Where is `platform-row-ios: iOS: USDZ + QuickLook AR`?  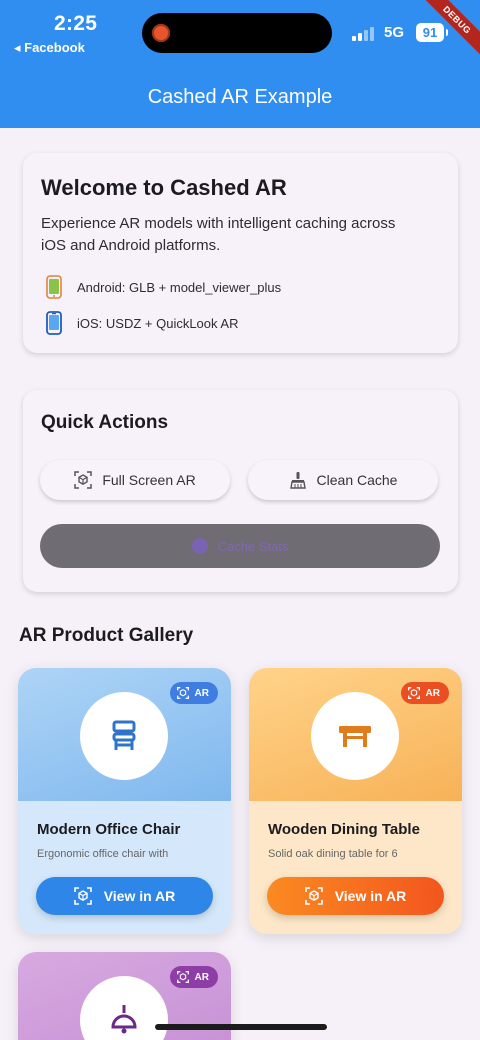 platform-row-ios: iOS: USDZ + QuickLook AR is located at coordinates (139, 323).